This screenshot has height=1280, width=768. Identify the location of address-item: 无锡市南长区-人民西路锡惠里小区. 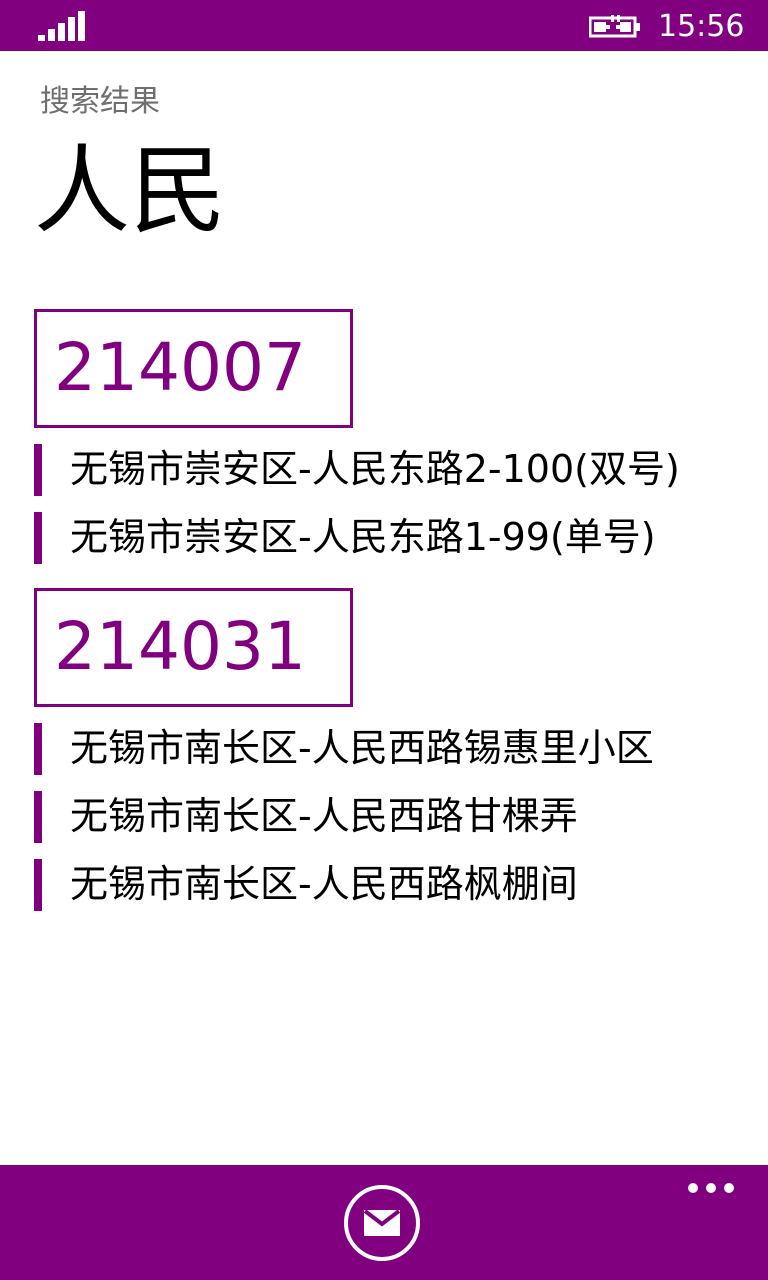
(362, 749).